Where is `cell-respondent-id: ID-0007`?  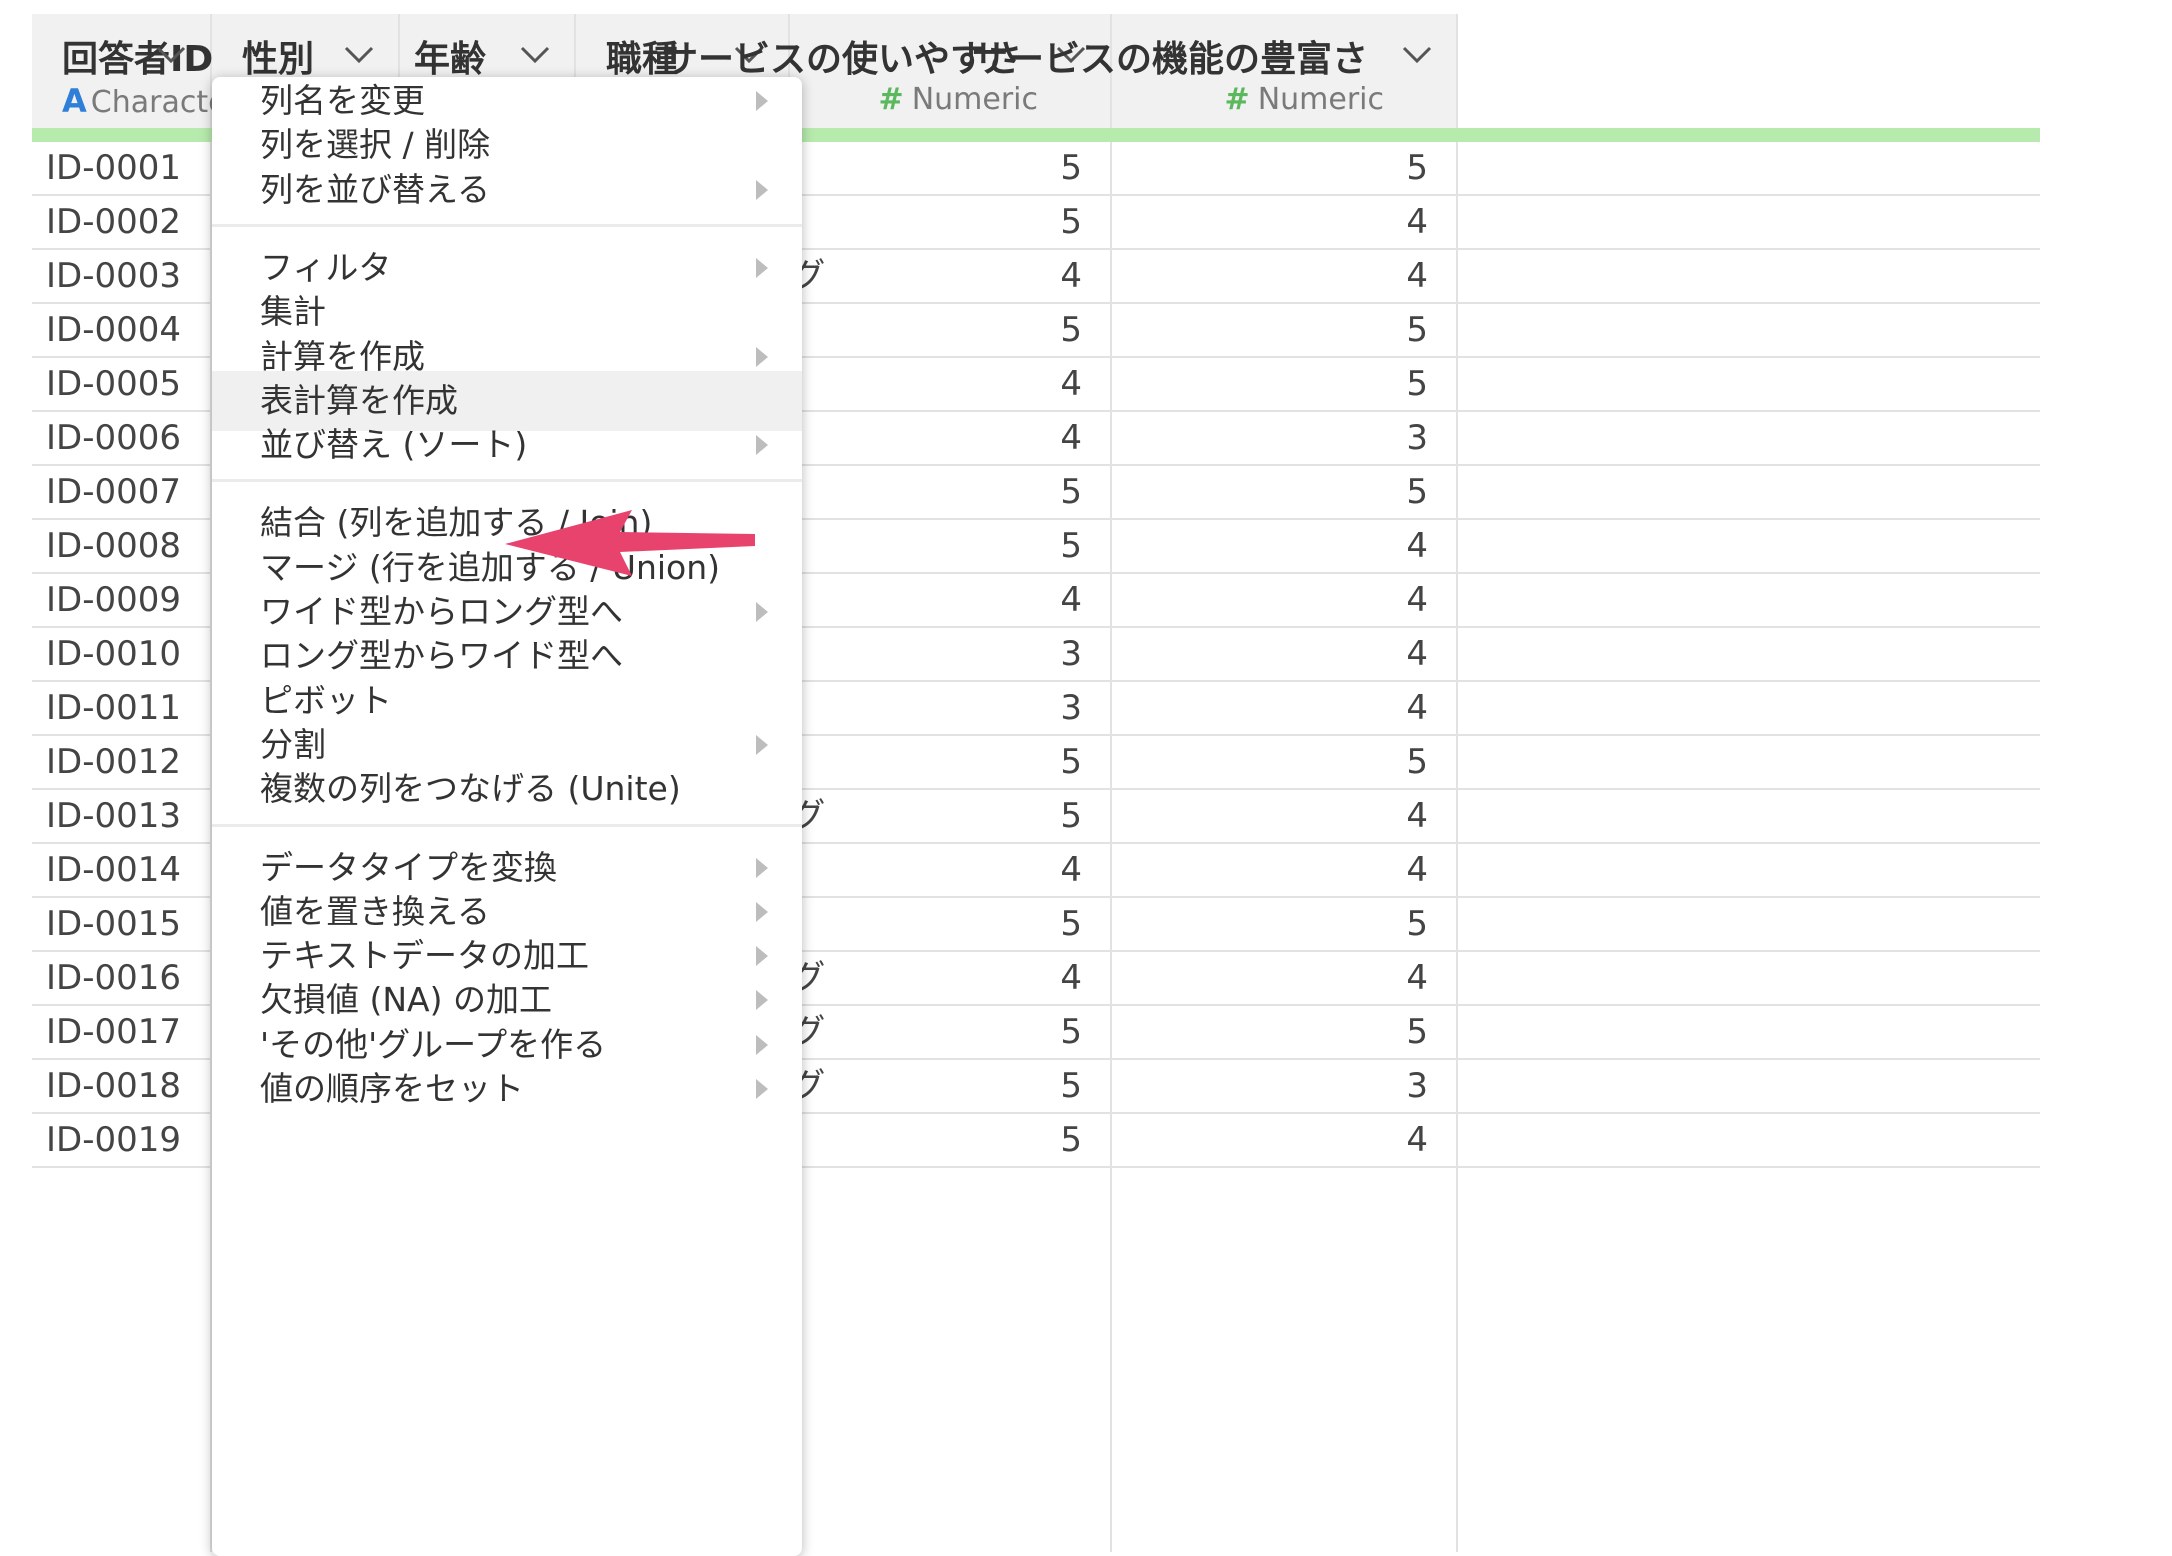 cell-respondent-id: ID-0007 is located at coordinates (113, 492).